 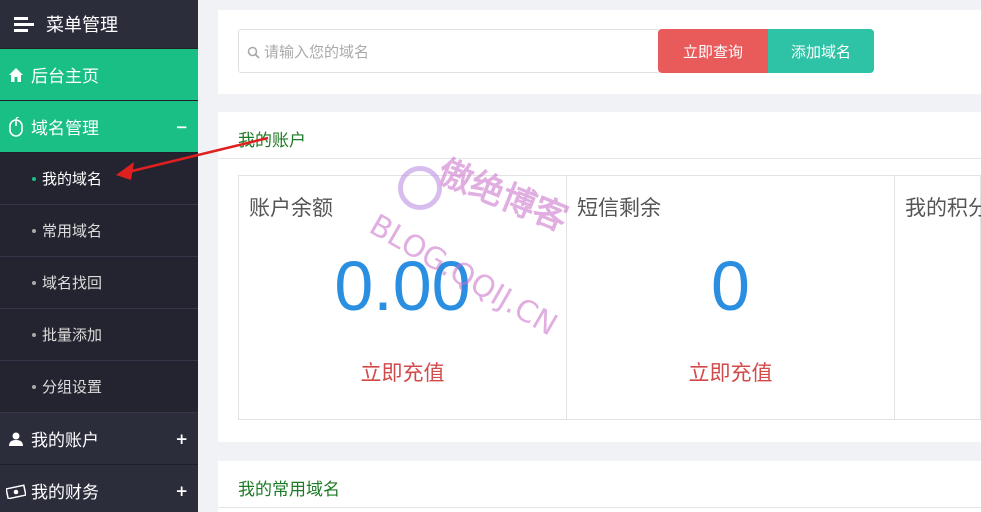 What do you see at coordinates (291, 208) in the screenshot?
I see `card-label: 账户余额` at bounding box center [291, 208].